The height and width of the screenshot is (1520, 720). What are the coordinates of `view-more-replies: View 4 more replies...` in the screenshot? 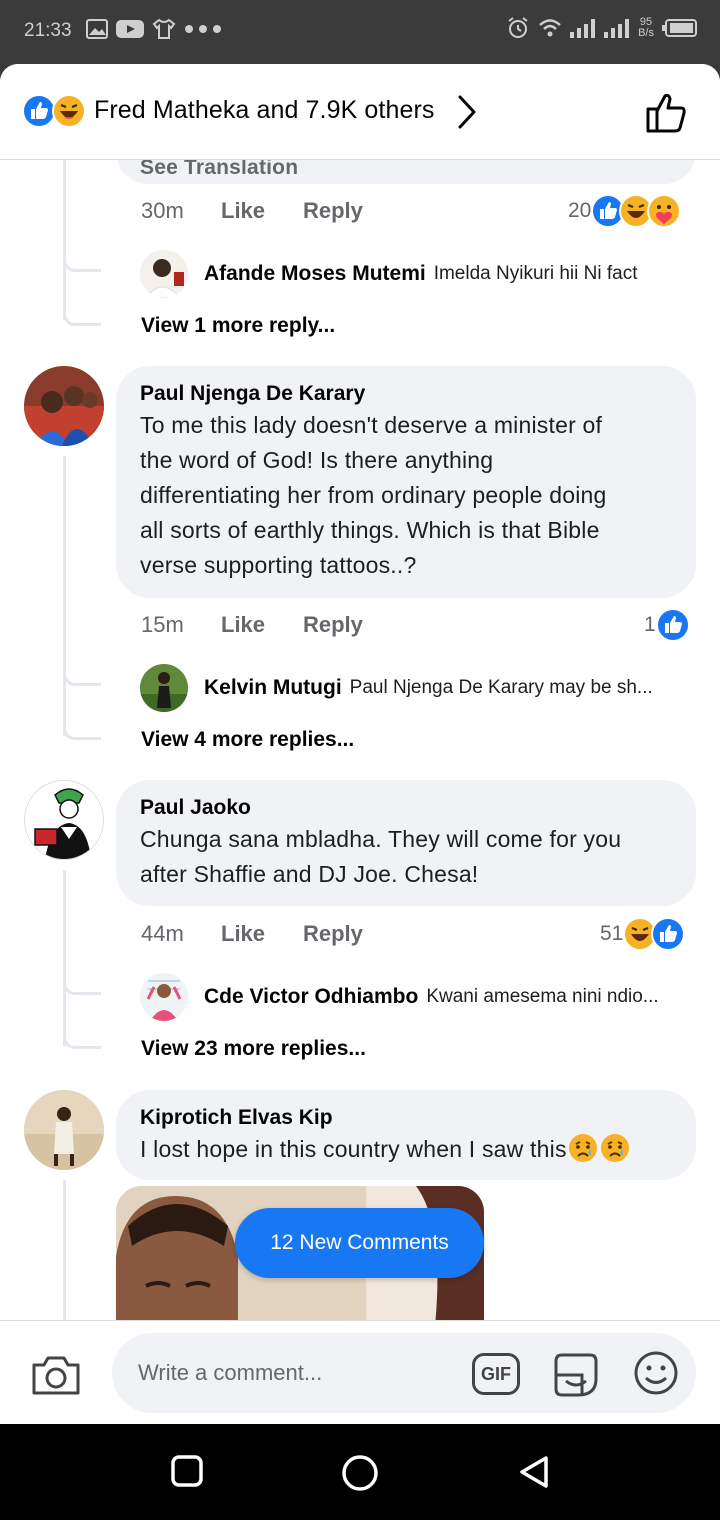 It's located at (247, 740).